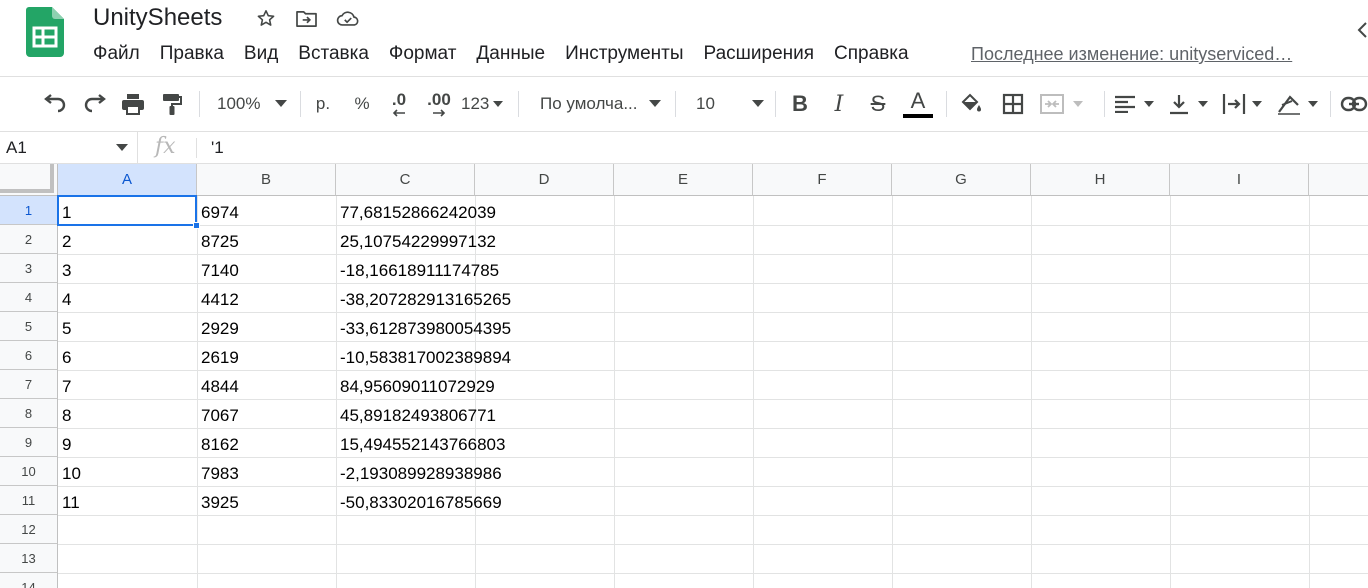 This screenshot has height=588, width=1368. Describe the element at coordinates (759, 54) in the screenshot. I see `menu-extensions: Расширения` at that location.